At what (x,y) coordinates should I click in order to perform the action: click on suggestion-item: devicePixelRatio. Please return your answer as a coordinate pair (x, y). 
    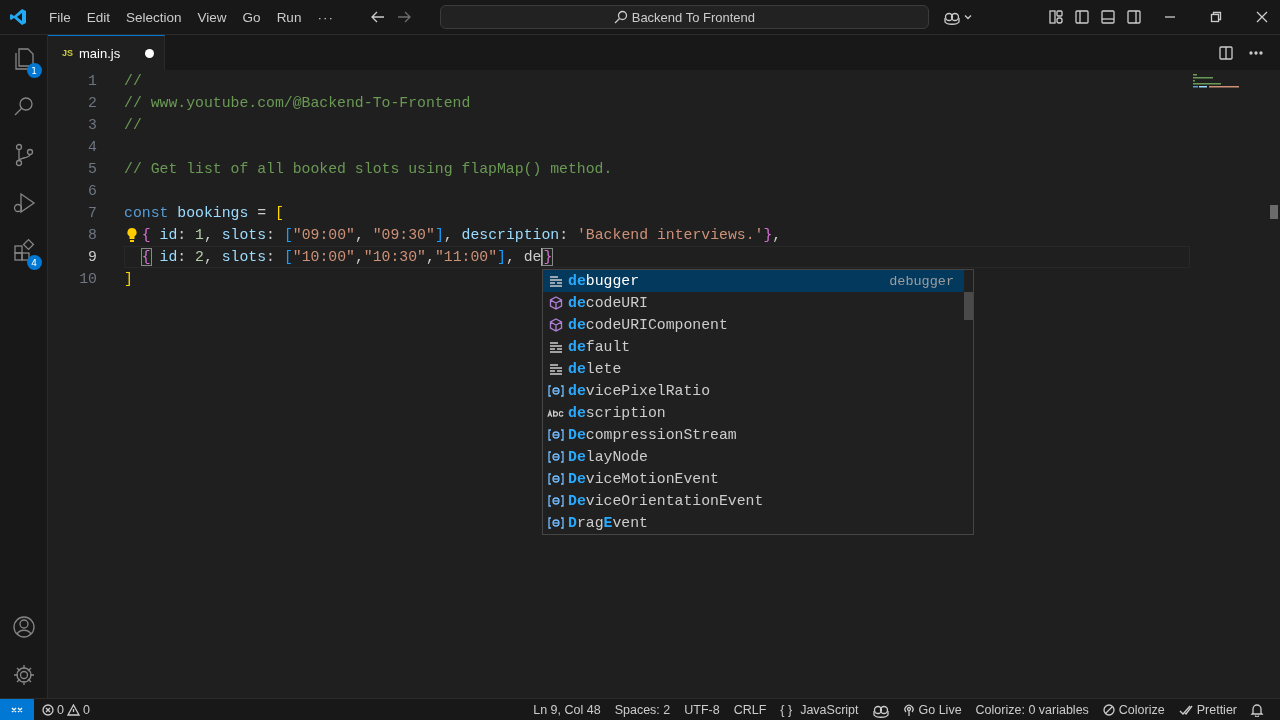
    Looking at the image, I should click on (753, 391).